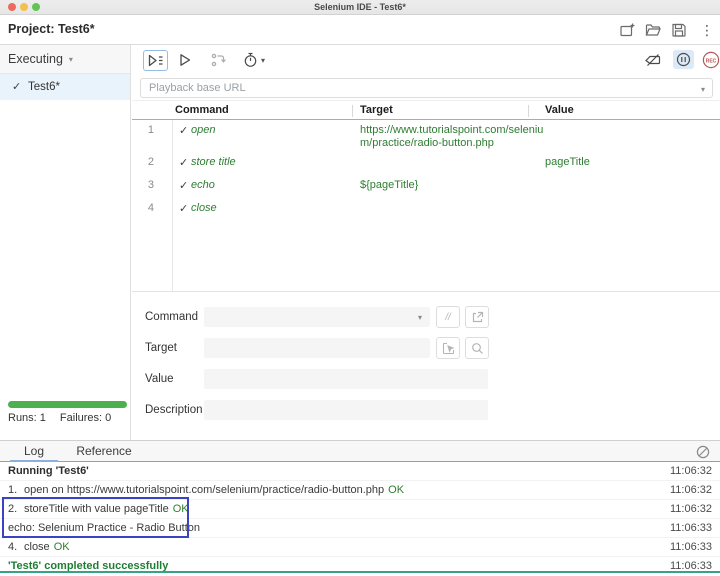  Describe the element at coordinates (202, 110) in the screenshot. I see `header-command: Command` at that location.